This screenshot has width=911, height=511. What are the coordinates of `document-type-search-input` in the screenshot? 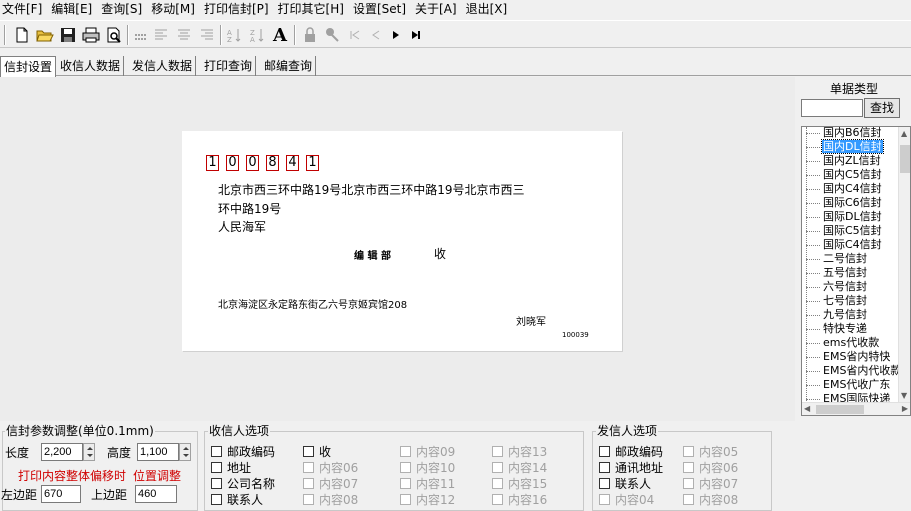 It's located at (832, 108).